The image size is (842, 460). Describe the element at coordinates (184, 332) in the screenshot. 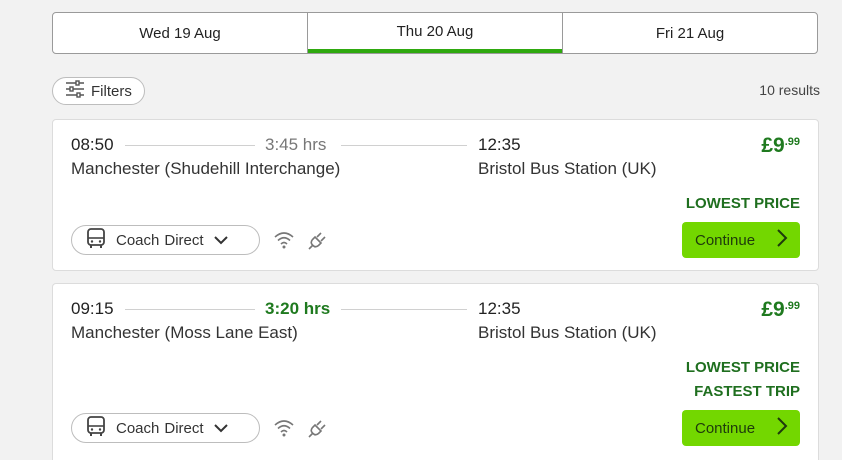

I see `departure-station: Manchester (Moss Lane East)` at that location.